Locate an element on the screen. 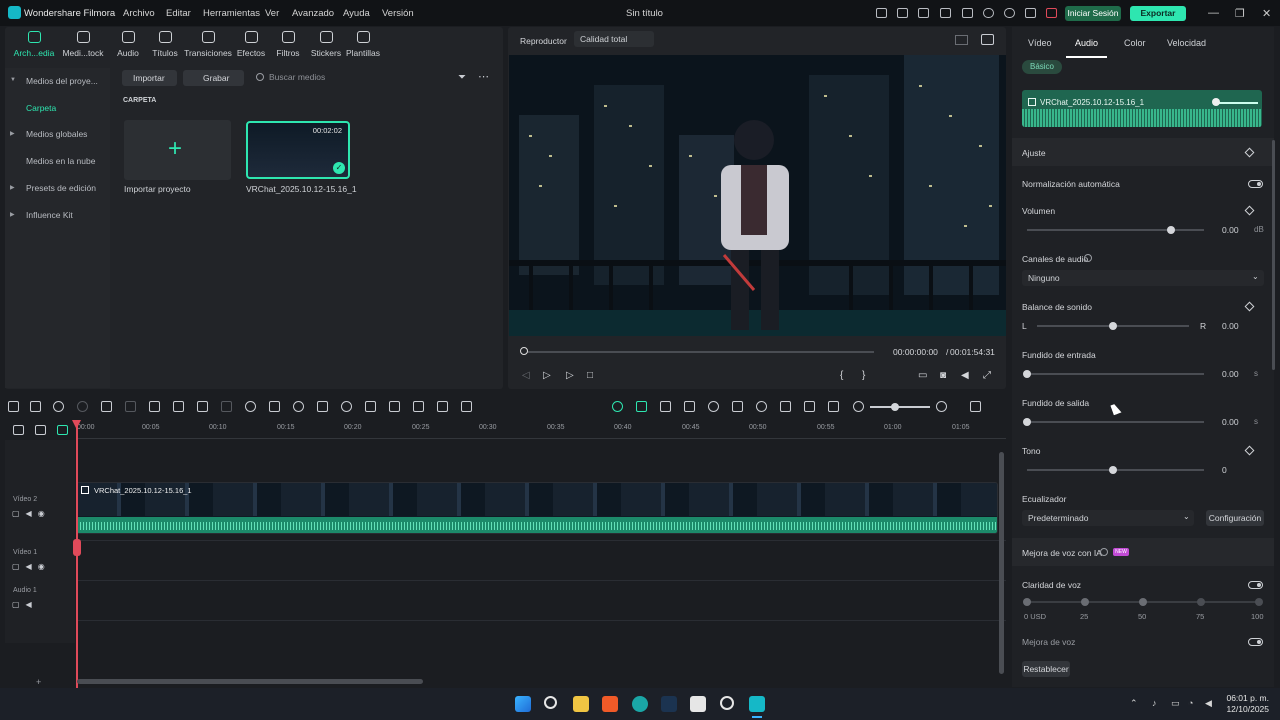 Image resolution: width=1280 pixels, height=720 pixels. camera-icon: ◙ is located at coordinates (943, 375).